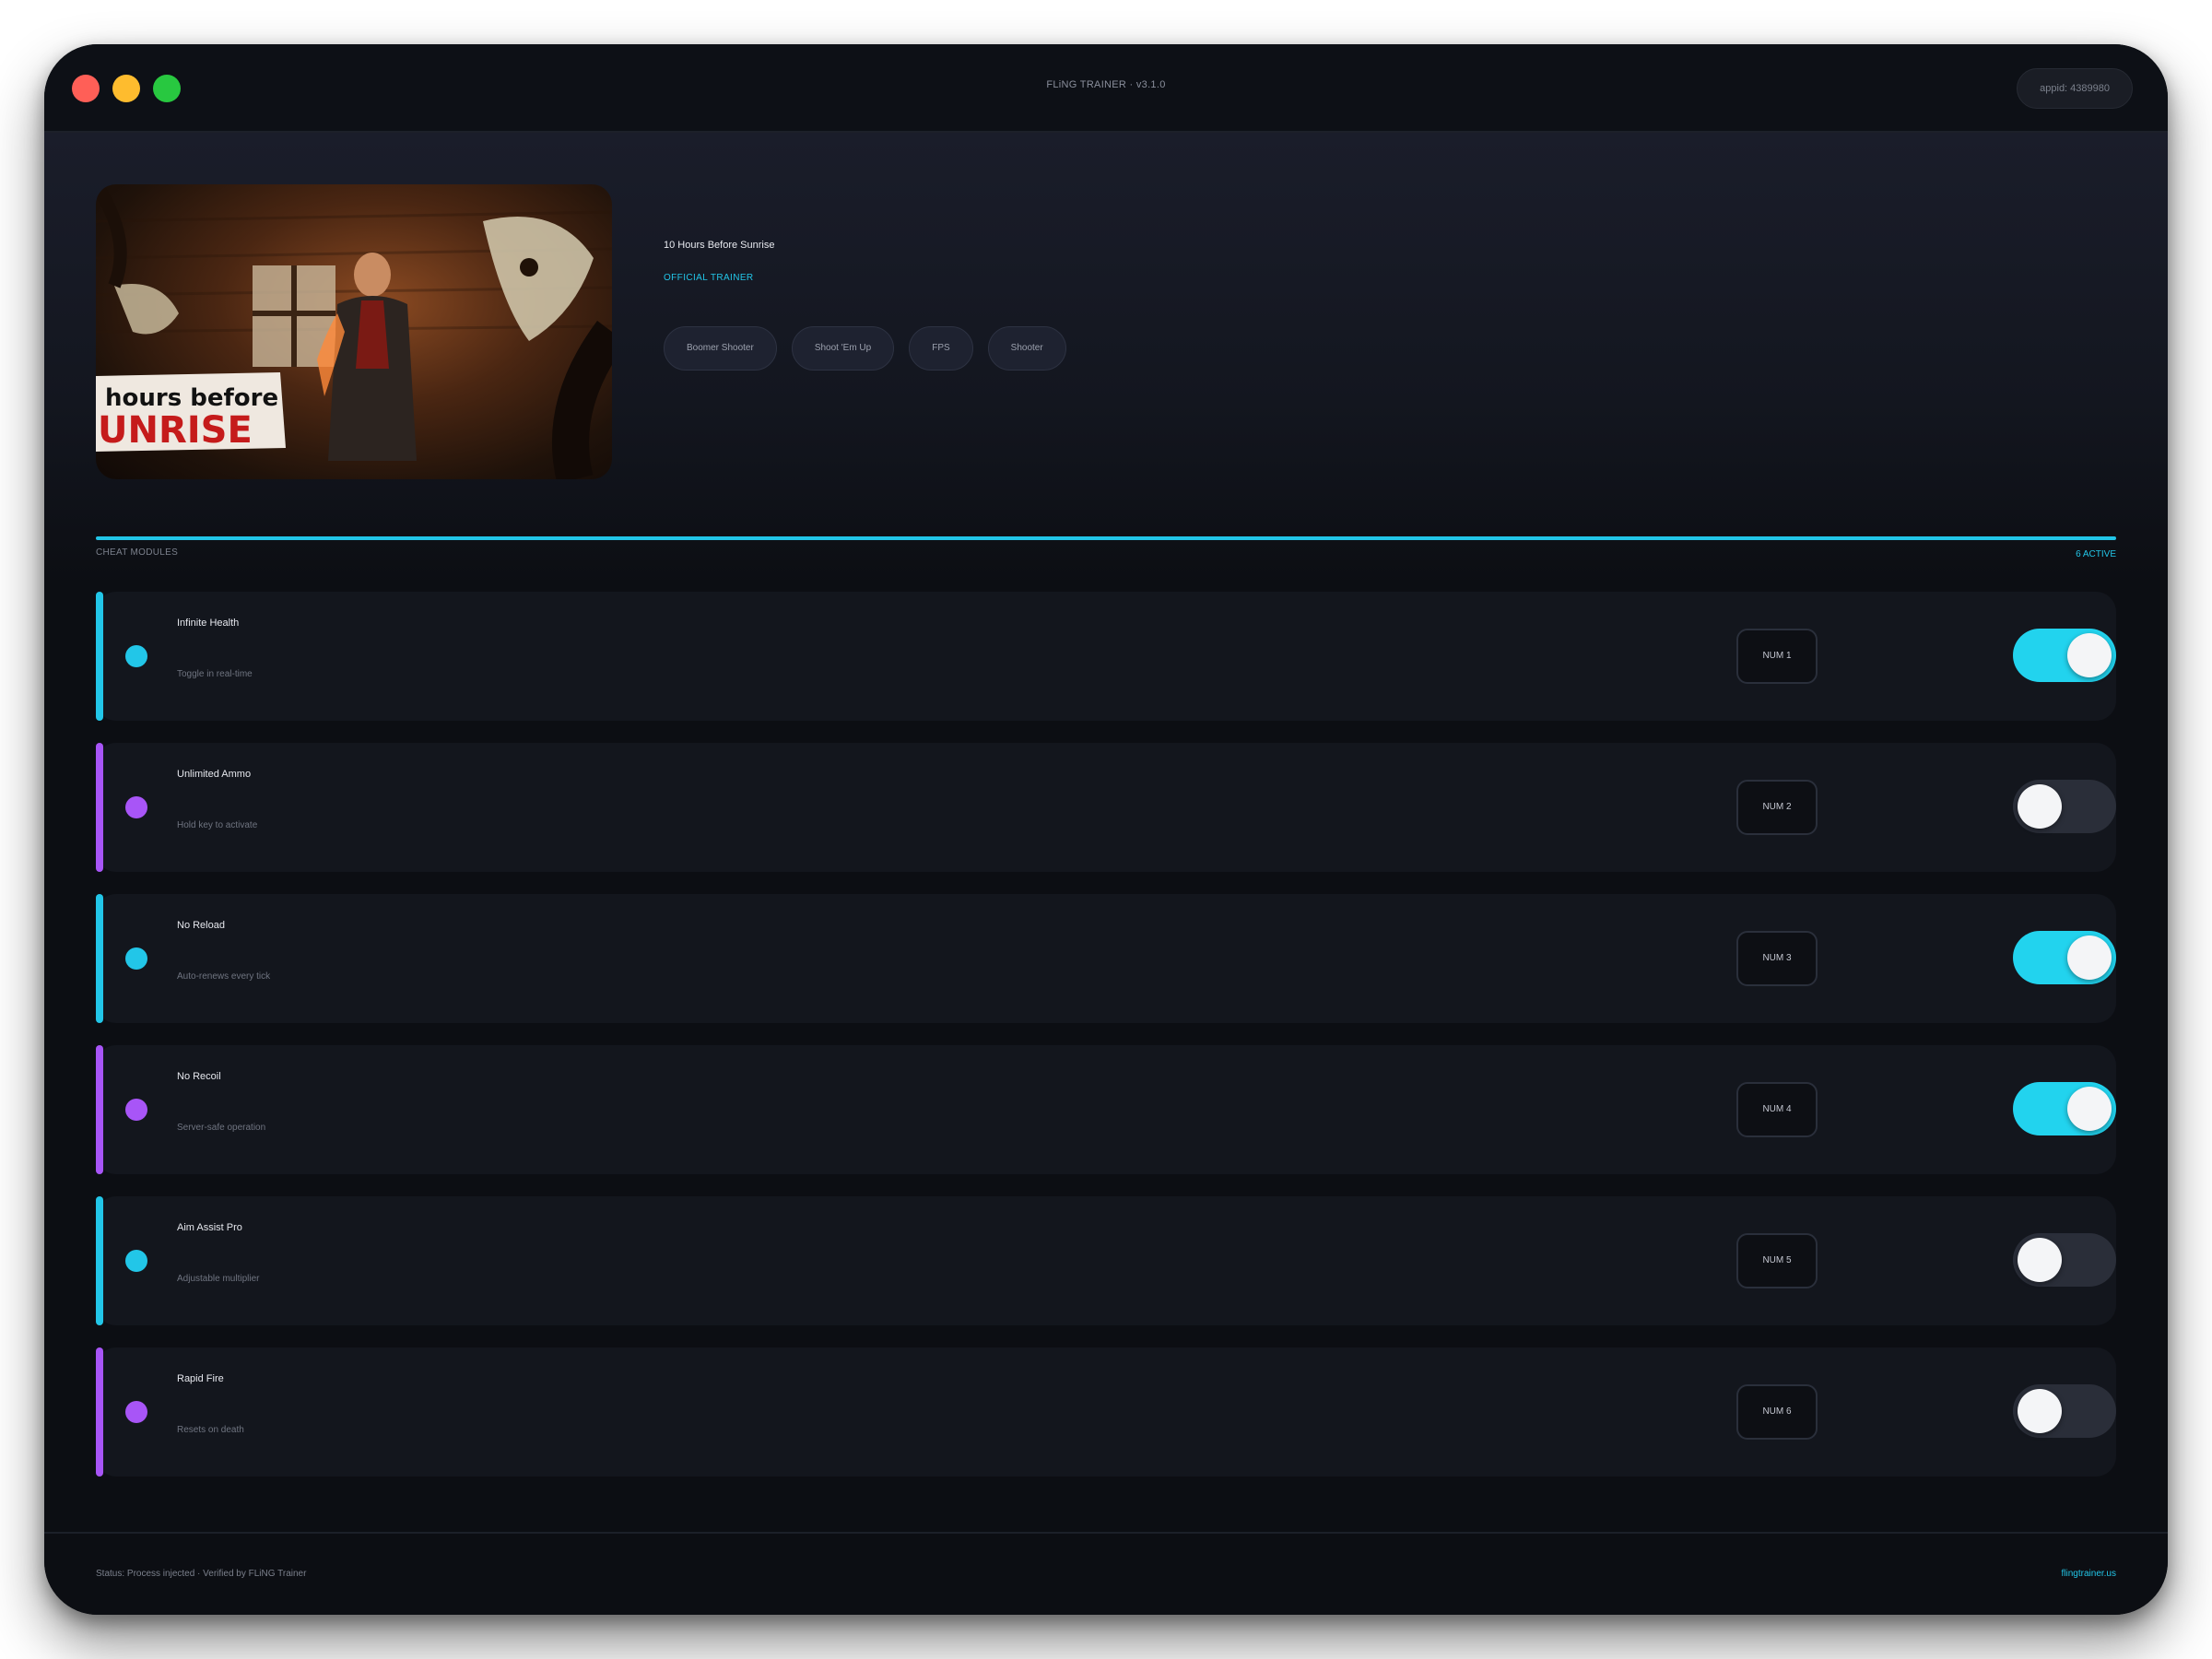  What do you see at coordinates (217, 825) in the screenshot?
I see `module-description: Hold key to activate` at bounding box center [217, 825].